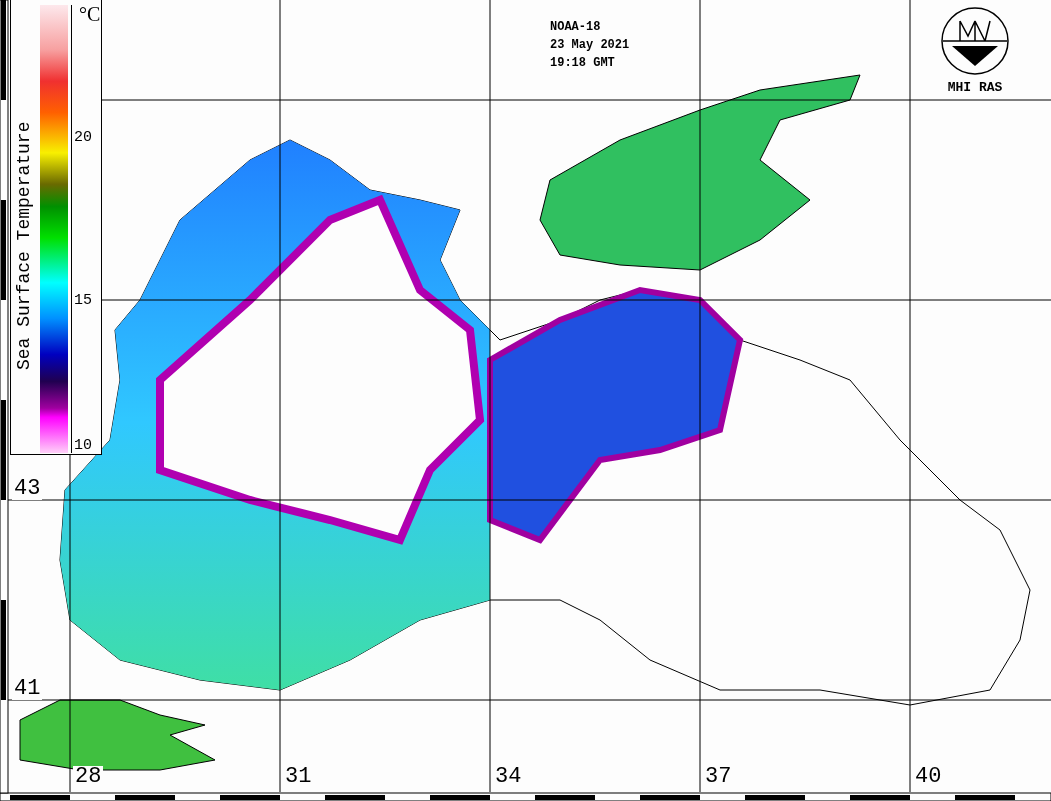  What do you see at coordinates (590, 45) in the screenshot?
I see `header-text: 23 May 2021` at bounding box center [590, 45].